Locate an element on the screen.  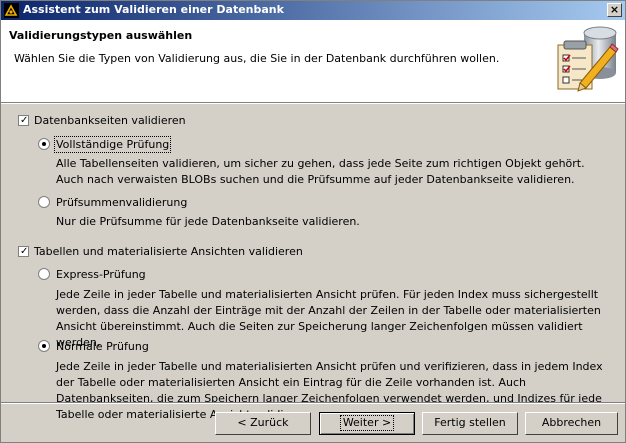
next-button: Weiter > is located at coordinates (367, 423).